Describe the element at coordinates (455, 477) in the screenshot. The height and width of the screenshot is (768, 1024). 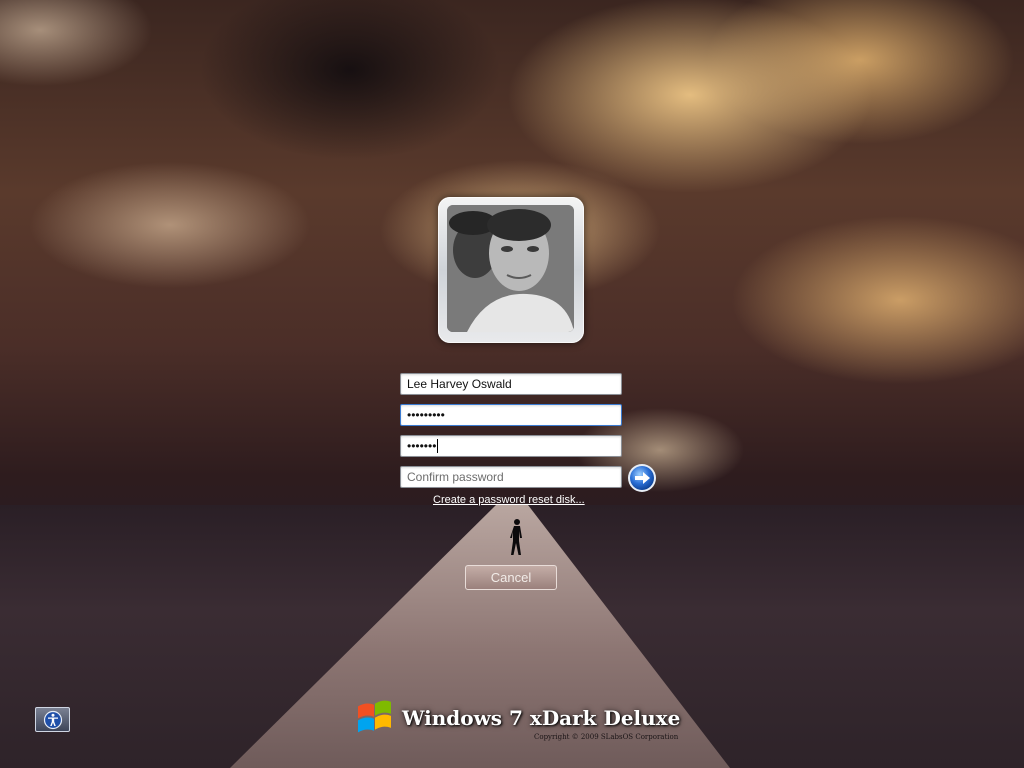
I see `confirm-password-placeholder: Confirm password` at that location.